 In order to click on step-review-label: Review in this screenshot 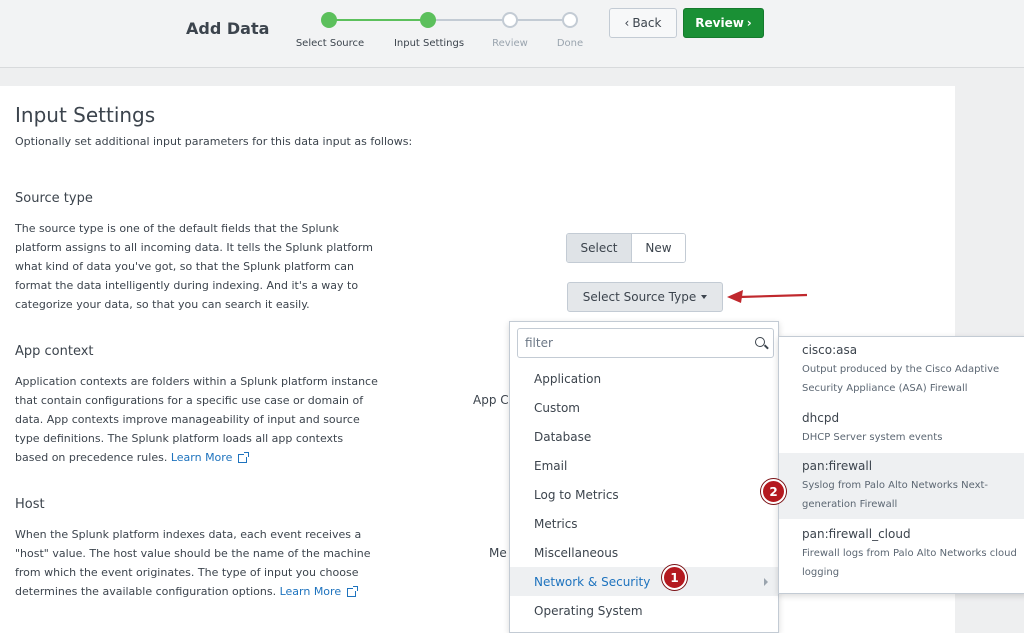, I will do `click(510, 43)`.